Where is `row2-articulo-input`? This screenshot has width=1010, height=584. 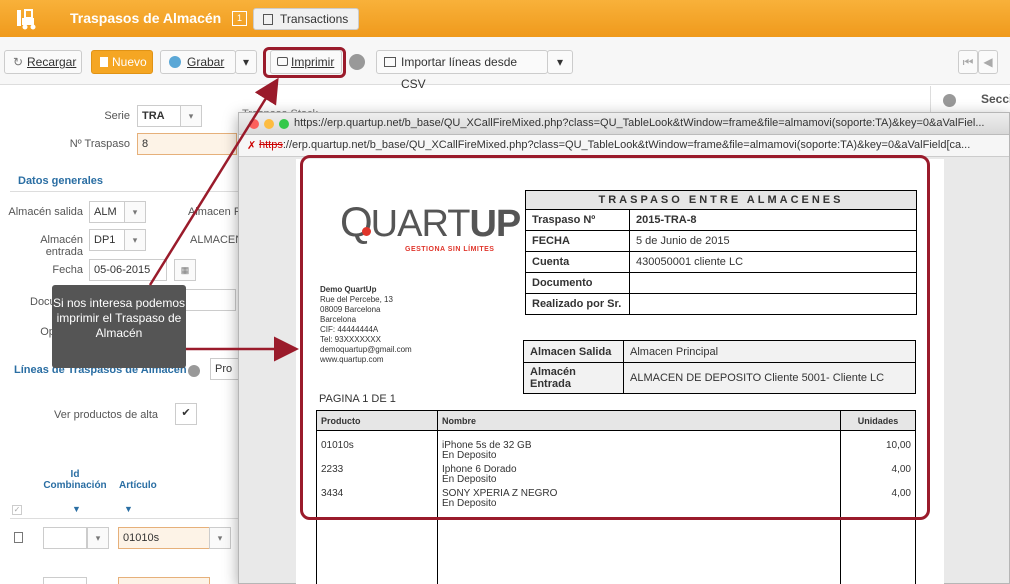
row2-articulo-input is located at coordinates (164, 580).